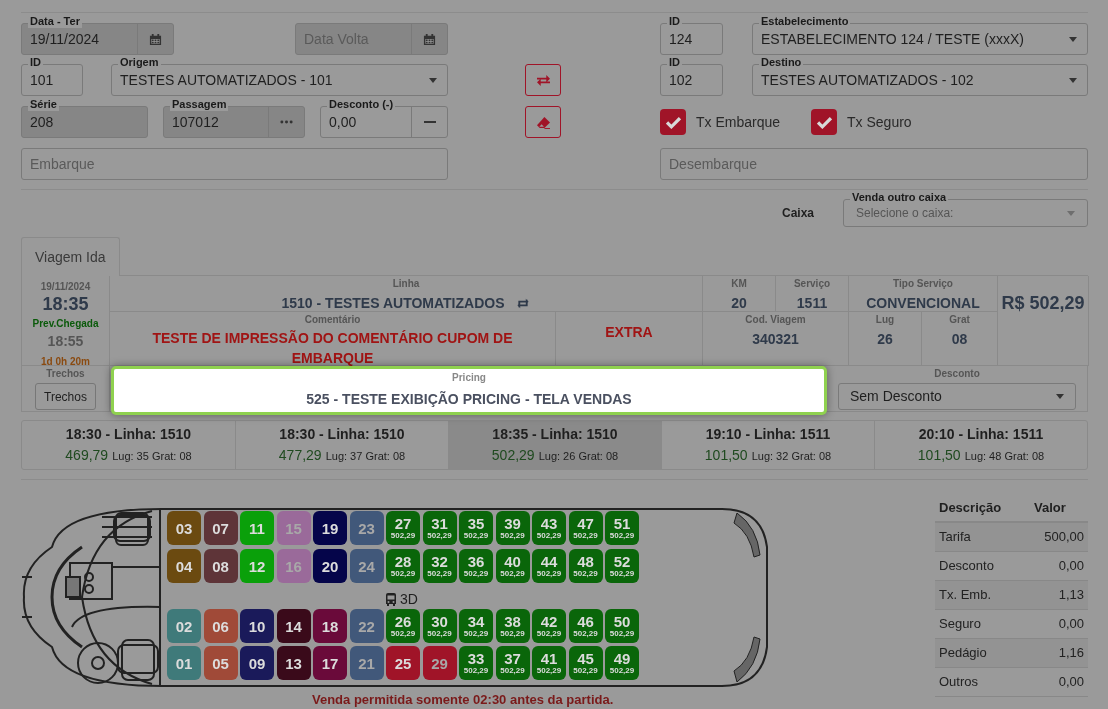 The width and height of the screenshot is (1108, 709). I want to click on seat: 45 502,29, so click(585, 663).